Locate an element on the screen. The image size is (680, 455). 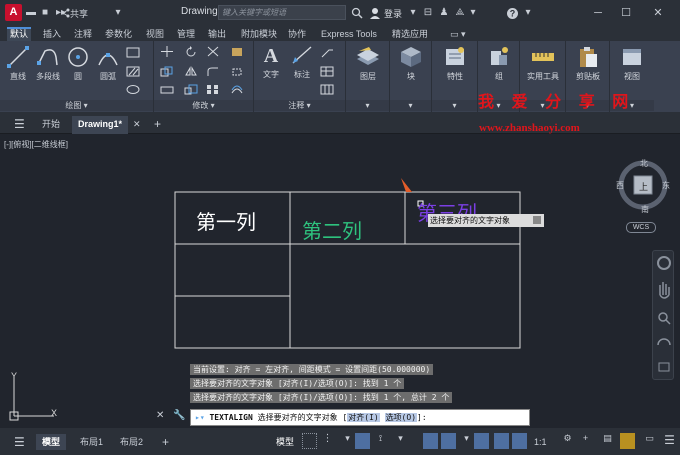
groups-tool: 组 is located at coordinates (499, 63).